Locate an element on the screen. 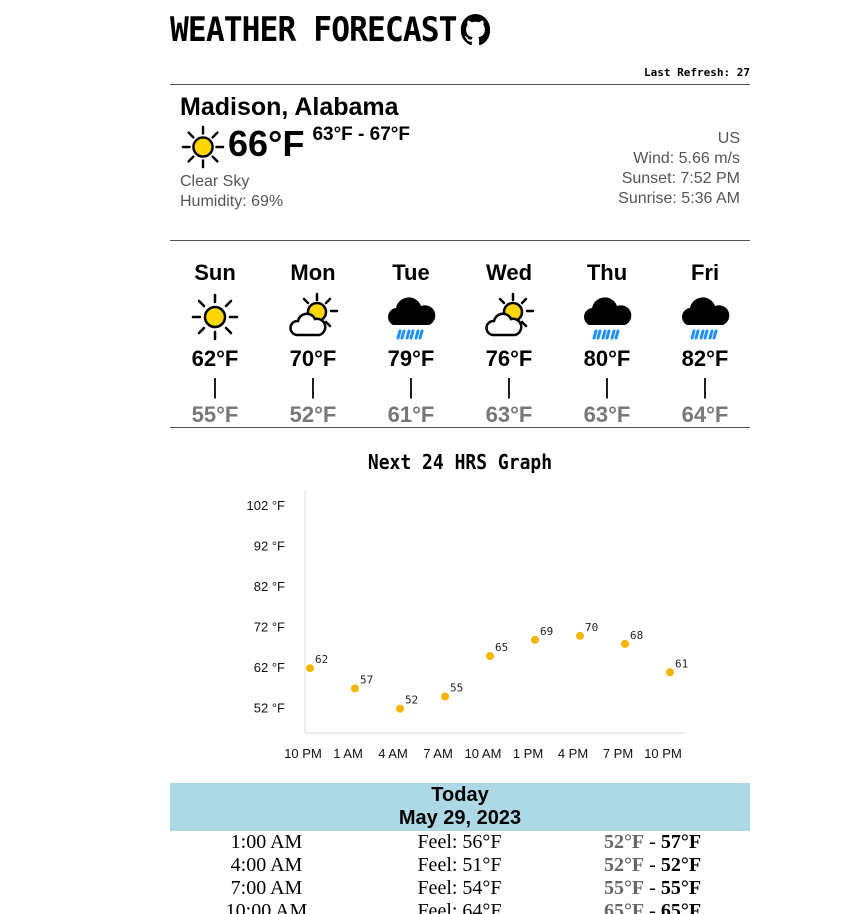 The width and height of the screenshot is (843, 914). x-tick-label: 7 PM is located at coordinates (618, 753).